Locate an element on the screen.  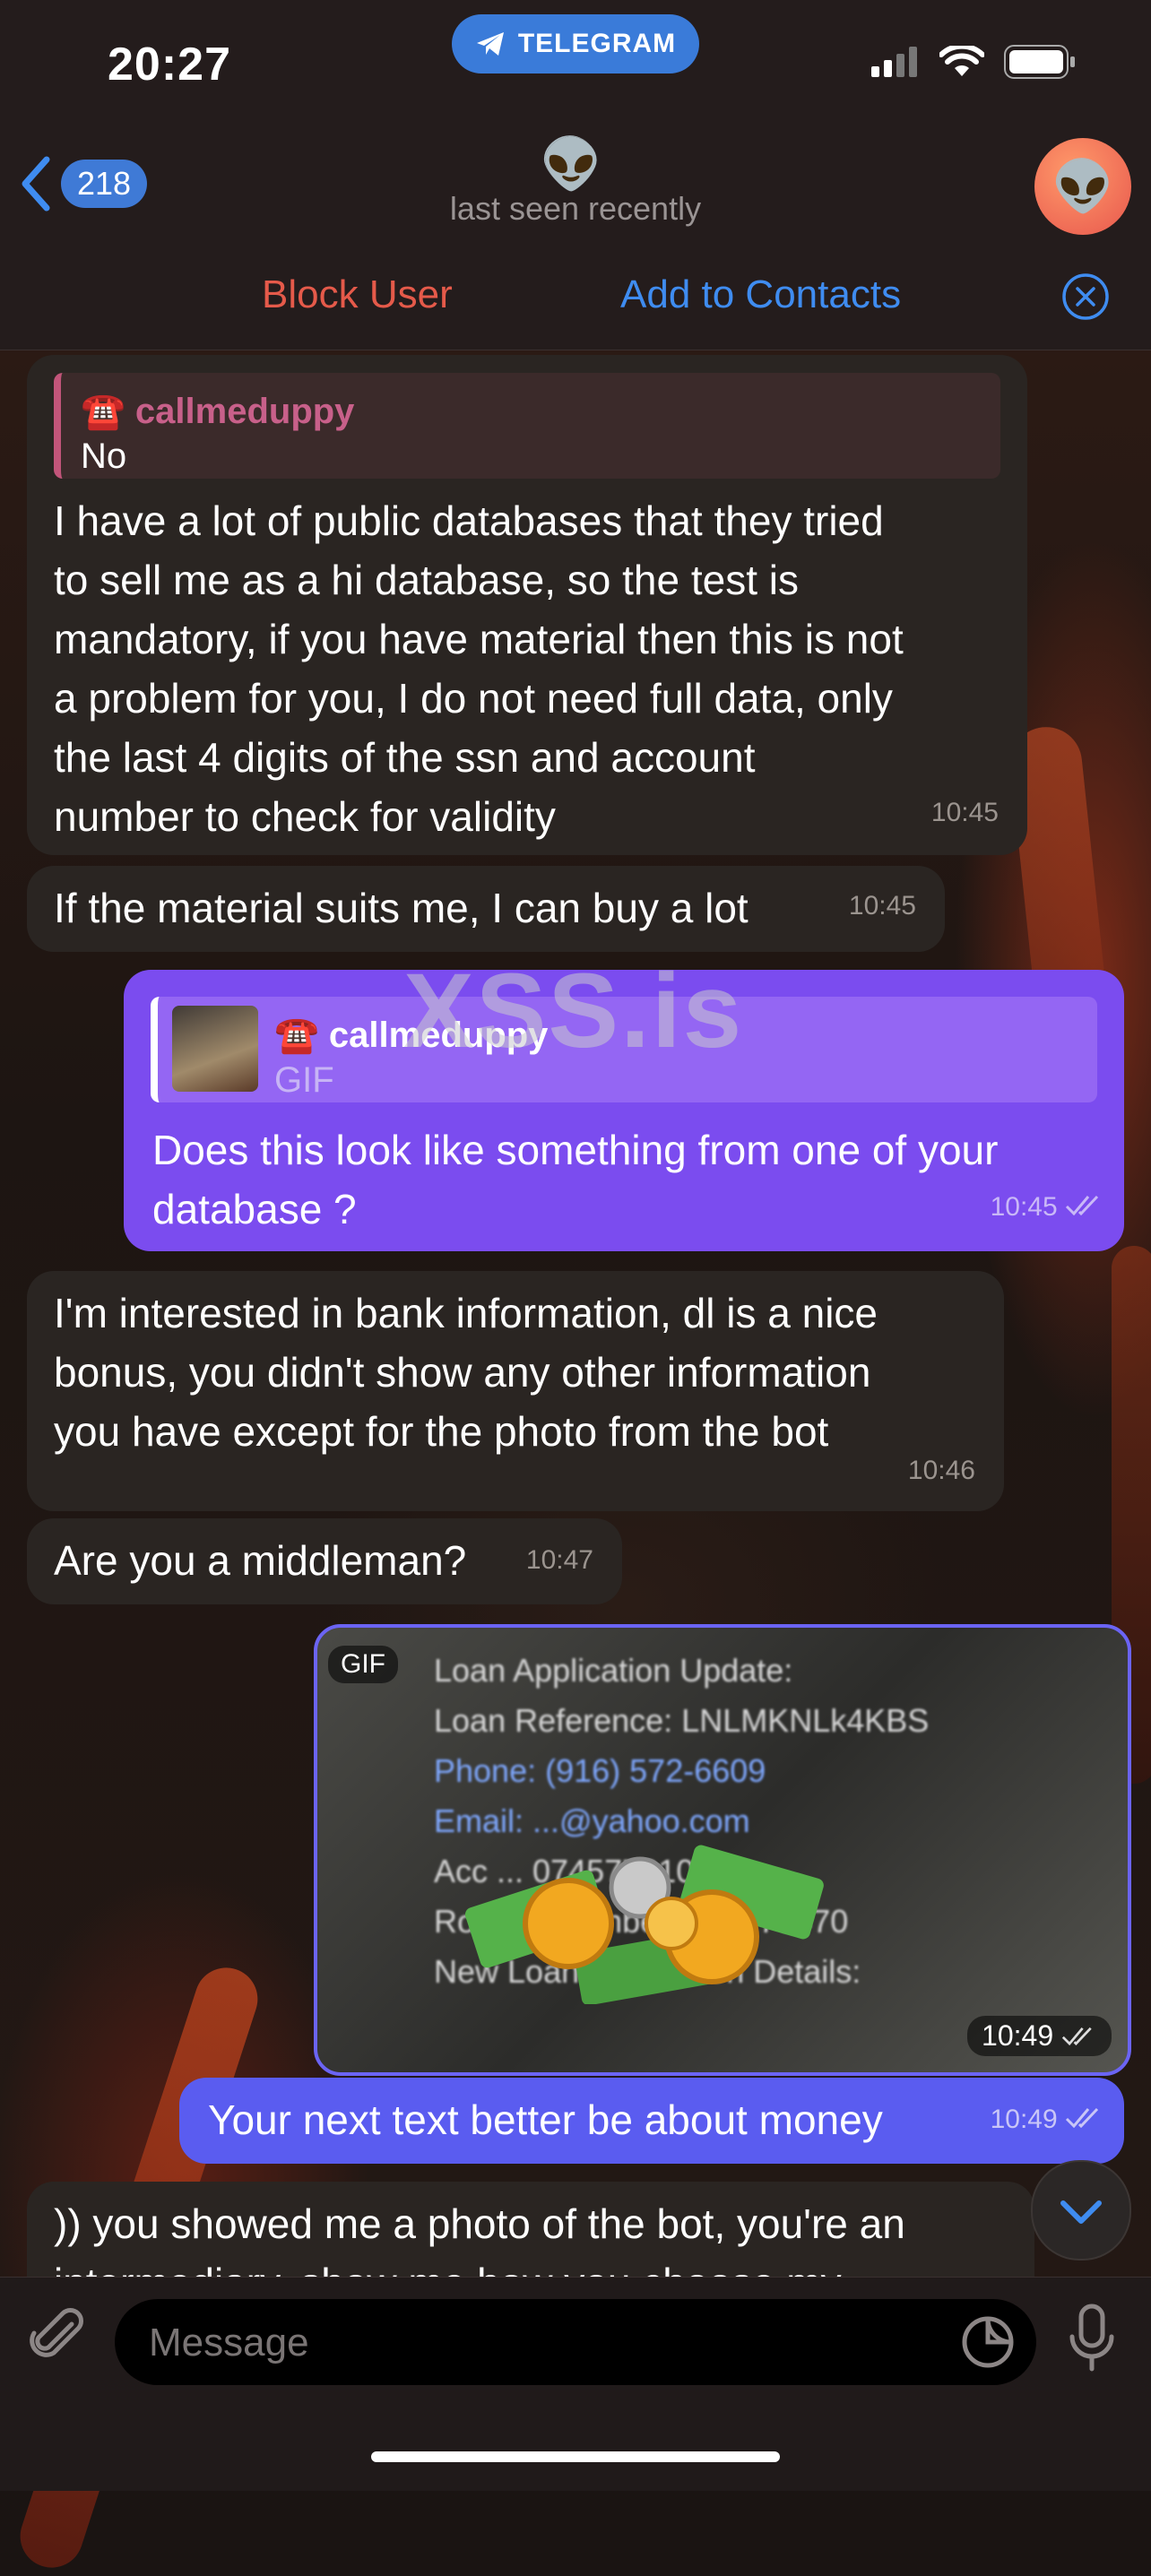
message-time: 10:47 is located at coordinates (559, 1560).